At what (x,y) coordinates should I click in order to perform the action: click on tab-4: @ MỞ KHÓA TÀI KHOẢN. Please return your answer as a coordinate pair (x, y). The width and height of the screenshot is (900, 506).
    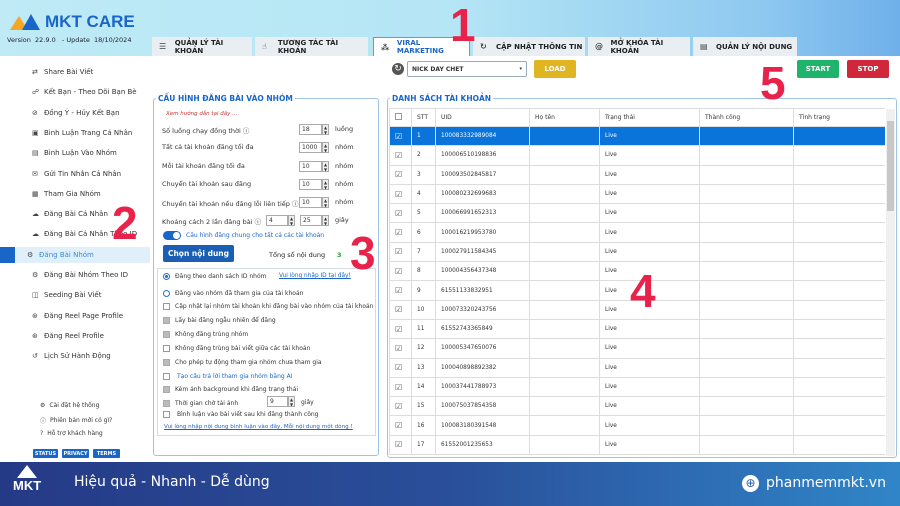
    Looking at the image, I should click on (639, 46).